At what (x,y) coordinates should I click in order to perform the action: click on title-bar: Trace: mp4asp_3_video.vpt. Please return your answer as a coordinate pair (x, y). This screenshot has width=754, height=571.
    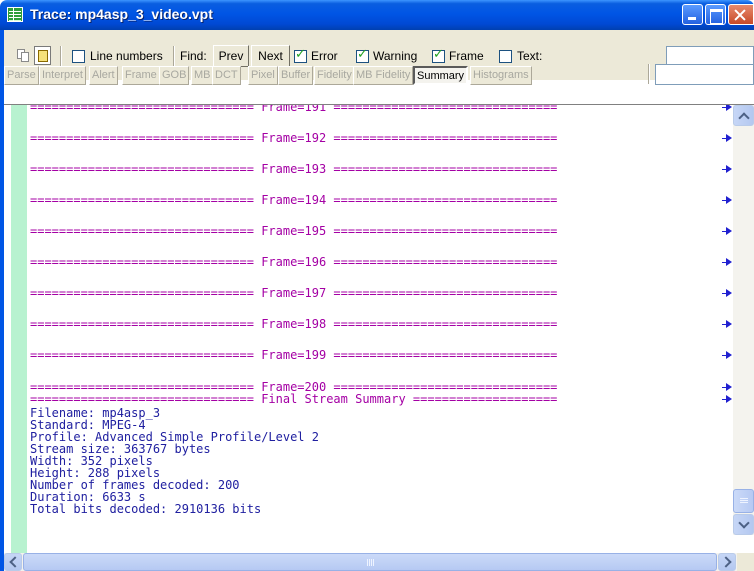
    Looking at the image, I should click on (377, 15).